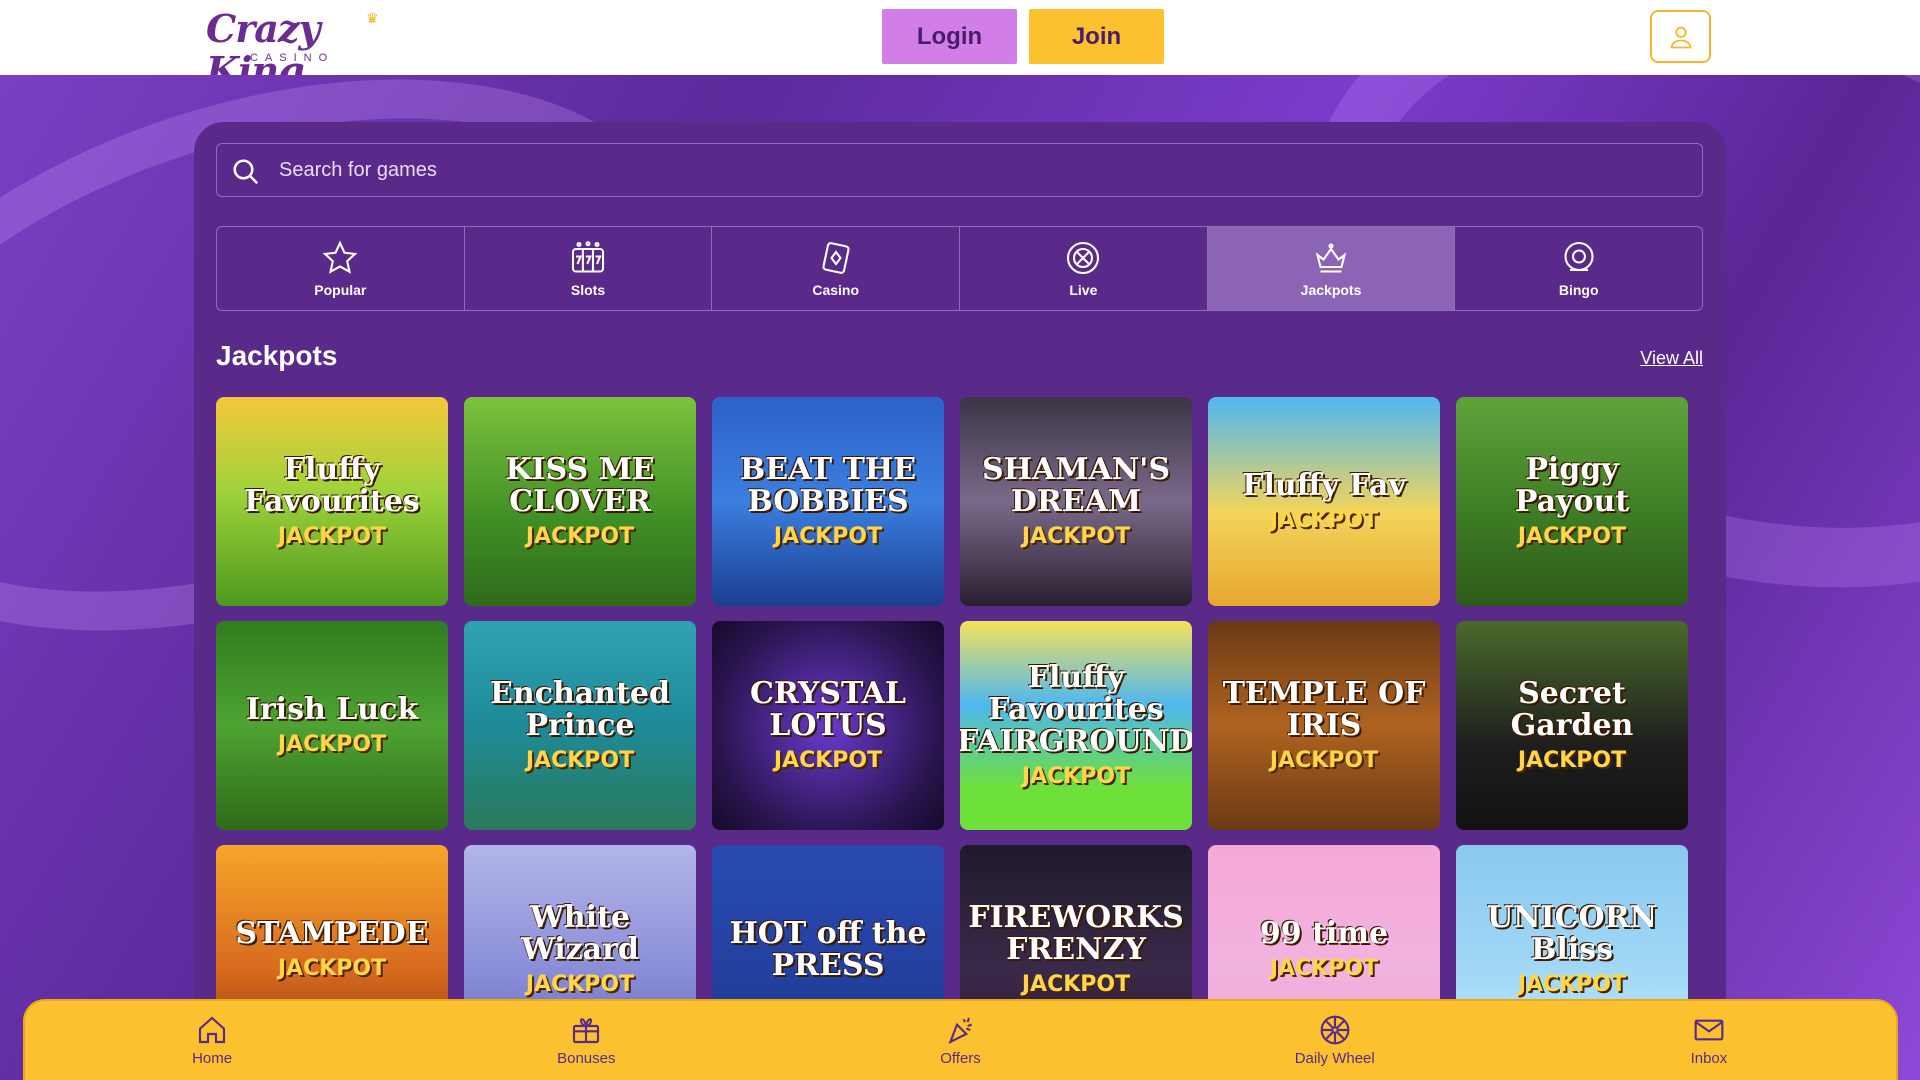 The height and width of the screenshot is (1080, 1920). I want to click on game-title: Piggy Payout, so click(1572, 485).